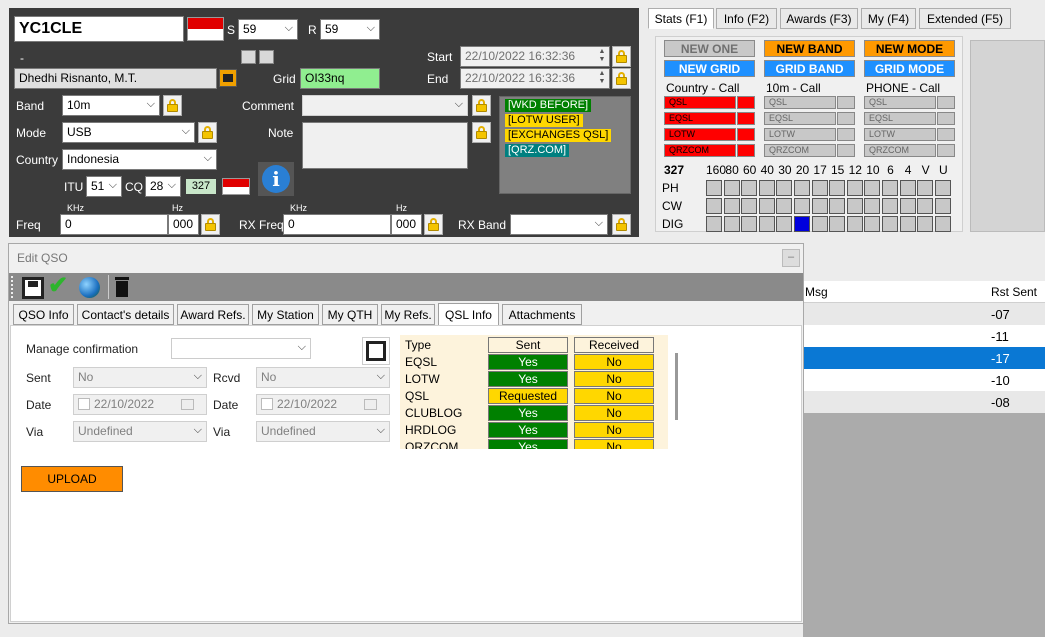  What do you see at coordinates (210, 224) in the screenshot?
I see `freq-lock-button` at bounding box center [210, 224].